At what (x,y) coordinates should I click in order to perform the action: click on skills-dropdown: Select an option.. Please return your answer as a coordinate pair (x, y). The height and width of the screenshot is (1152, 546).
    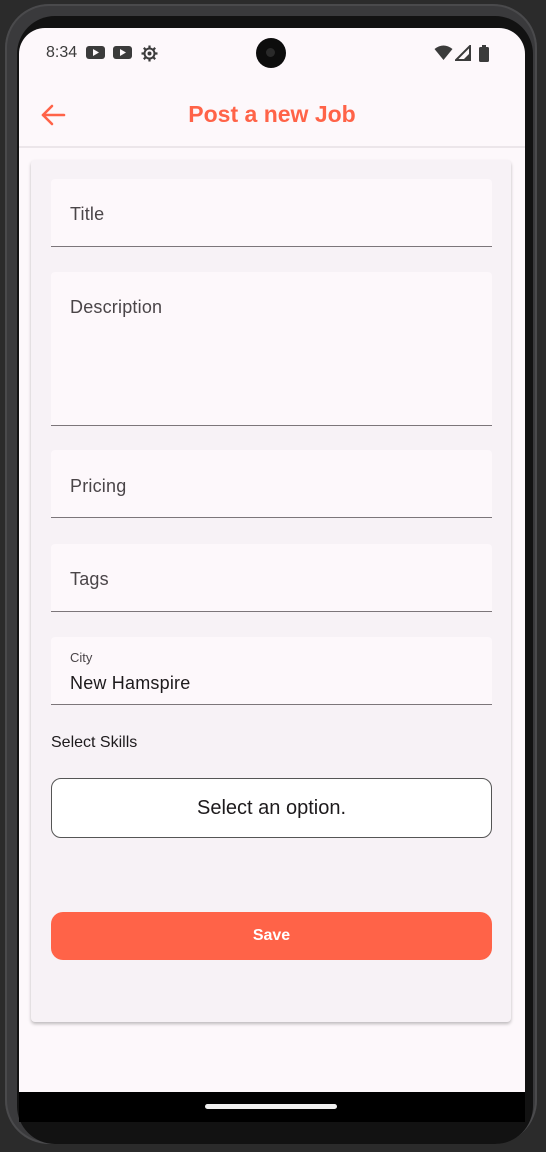
    Looking at the image, I should click on (271, 808).